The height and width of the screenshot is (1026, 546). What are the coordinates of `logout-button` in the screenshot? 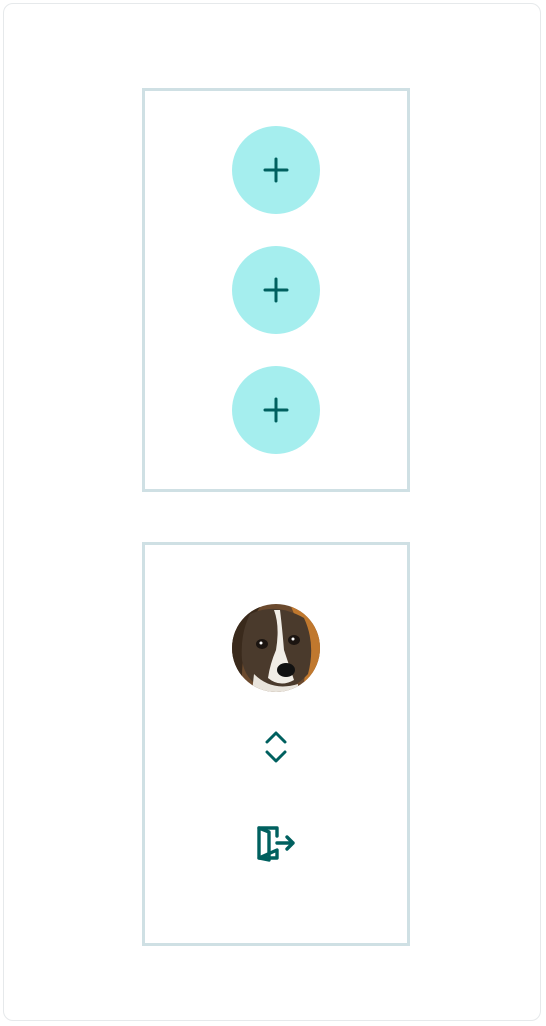 It's located at (276, 843).